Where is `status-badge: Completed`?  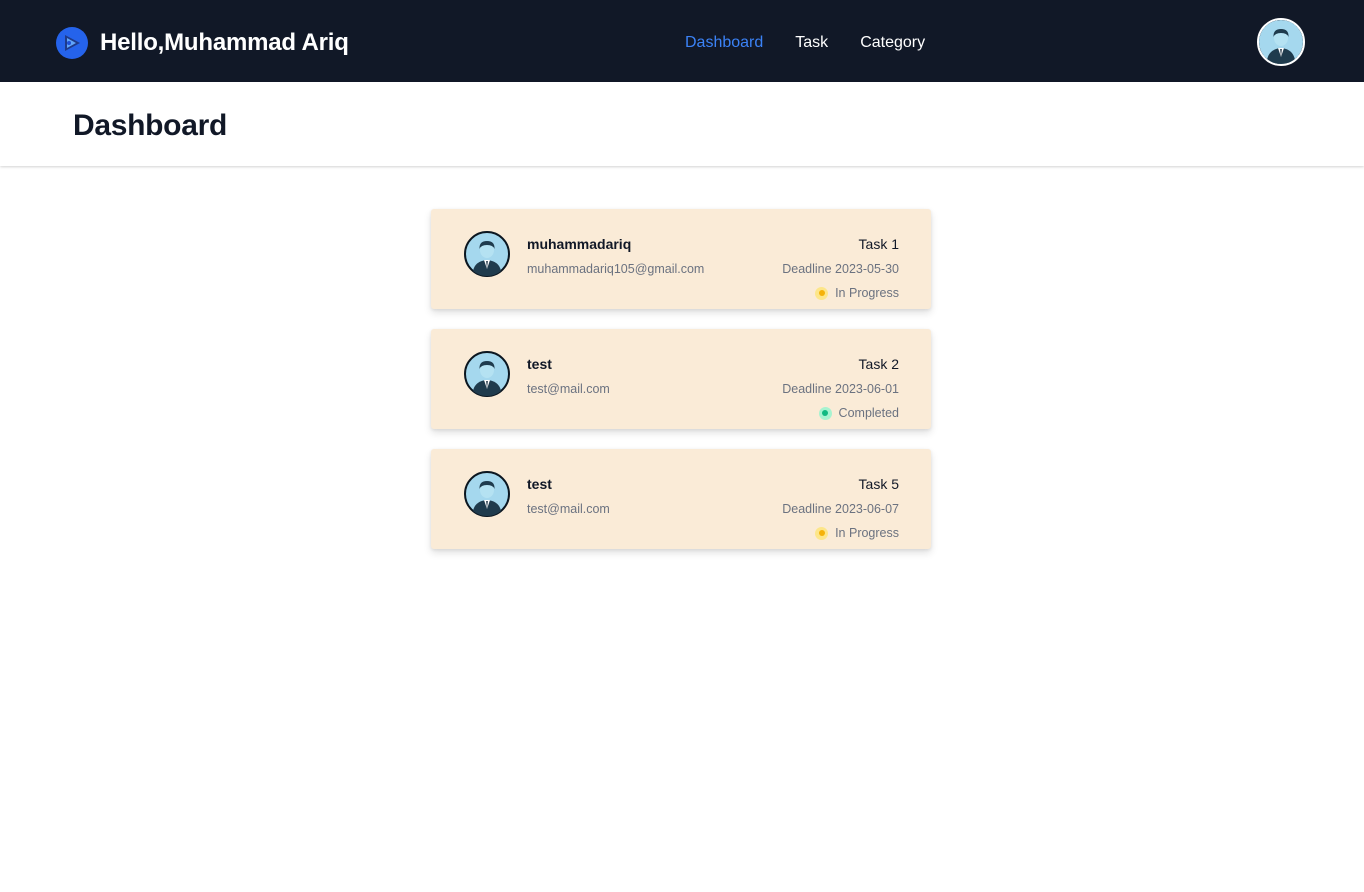
status-badge: Completed is located at coordinates (858, 413).